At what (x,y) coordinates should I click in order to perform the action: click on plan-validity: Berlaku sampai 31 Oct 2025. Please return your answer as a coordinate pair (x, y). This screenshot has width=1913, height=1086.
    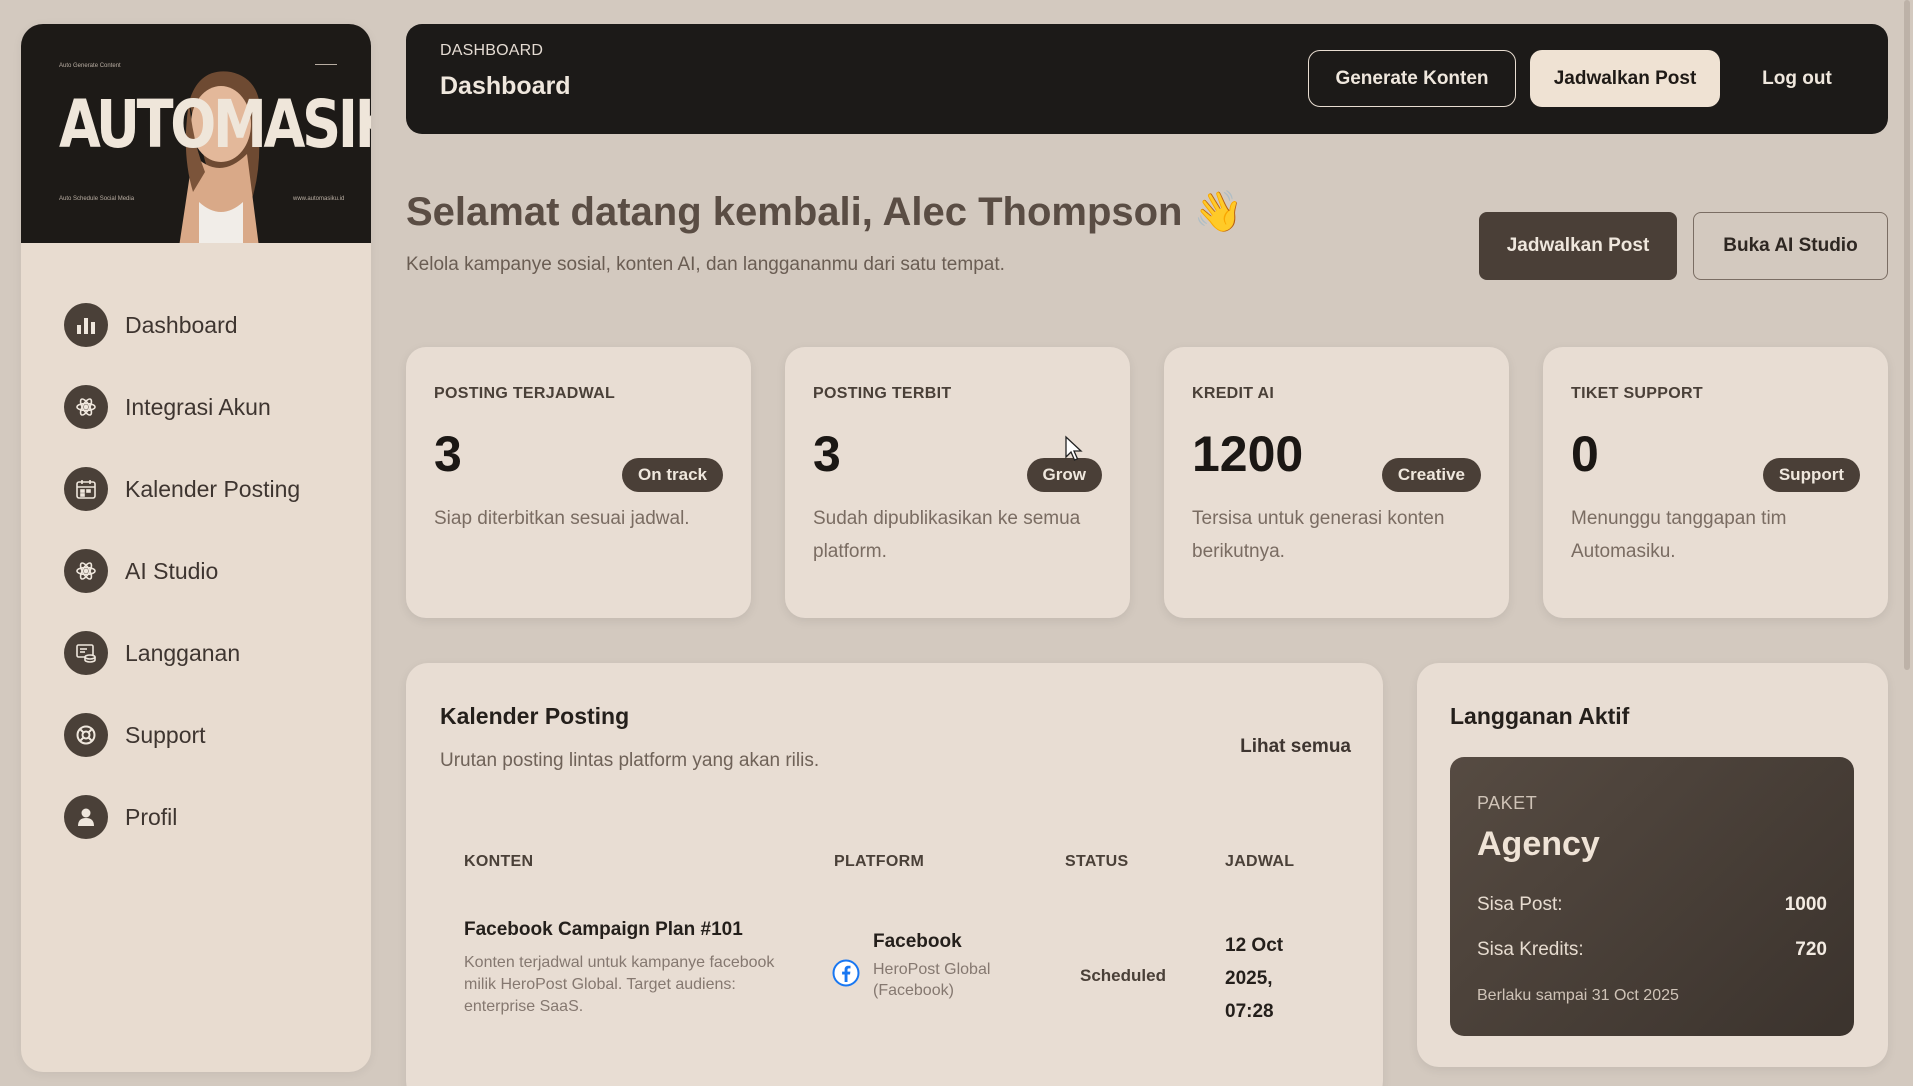
    Looking at the image, I should click on (1578, 995).